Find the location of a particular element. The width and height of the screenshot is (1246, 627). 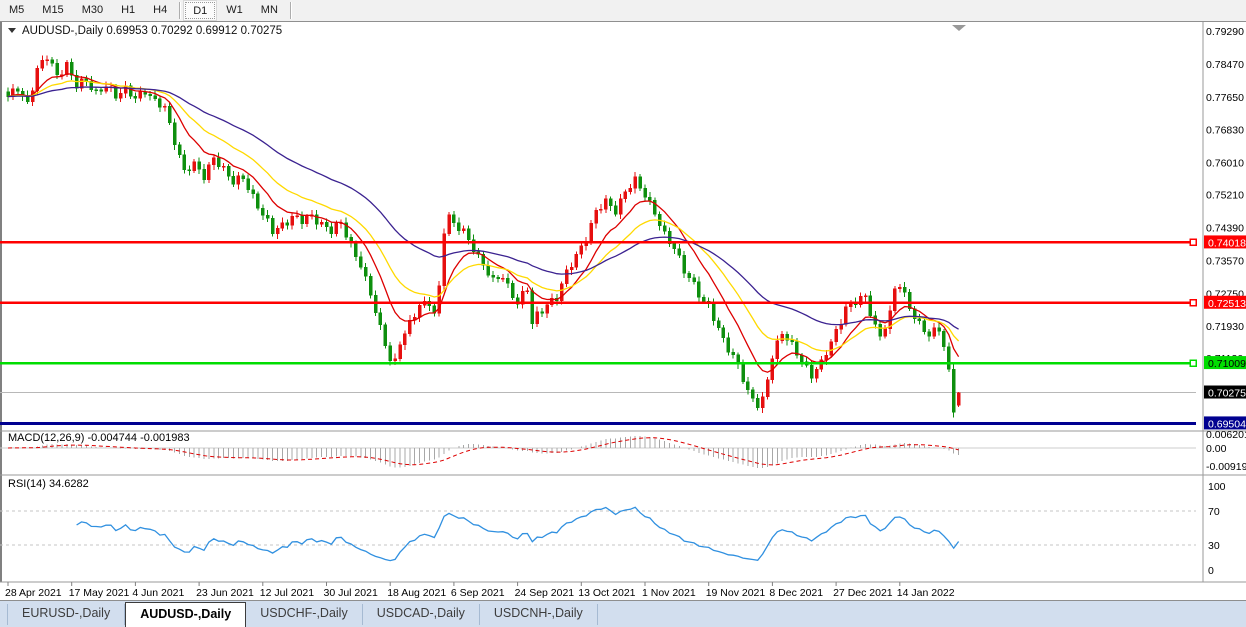

svg-text: 0.79290 is located at coordinates (1225, 32).